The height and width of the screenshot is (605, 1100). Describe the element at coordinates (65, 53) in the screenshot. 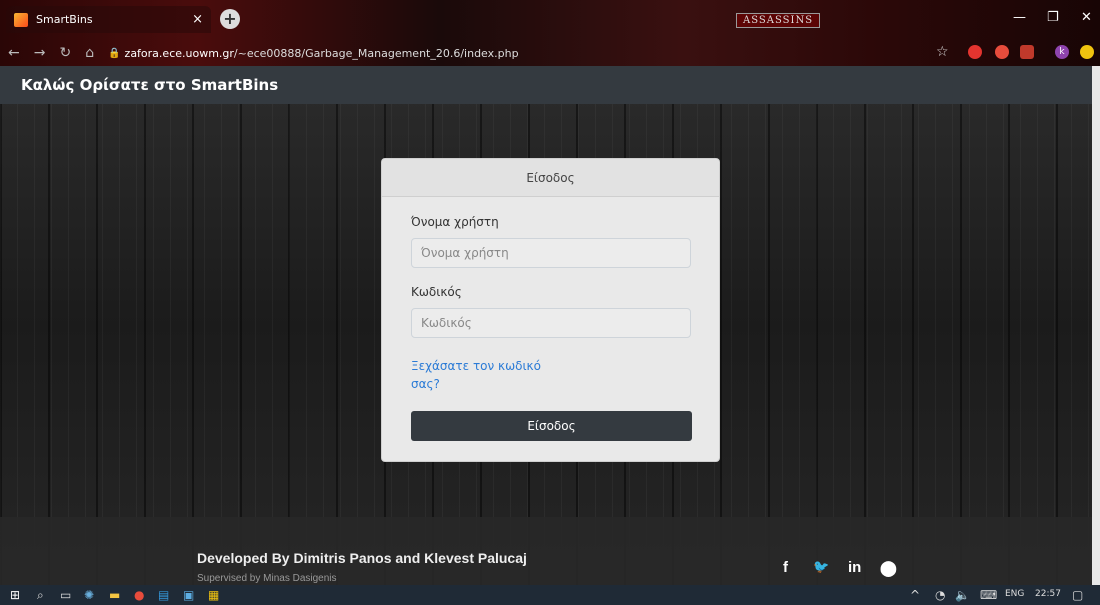

I see `reload-icon: ↻` at that location.